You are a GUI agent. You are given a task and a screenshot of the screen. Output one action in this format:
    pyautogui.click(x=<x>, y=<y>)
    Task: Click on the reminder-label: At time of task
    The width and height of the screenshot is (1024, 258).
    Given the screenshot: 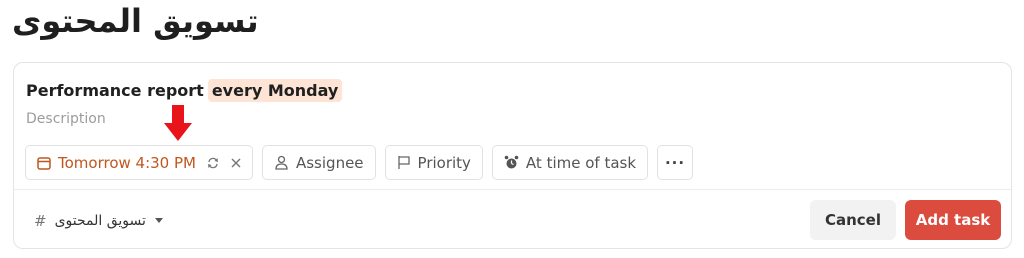 What is the action you would take?
    pyautogui.click(x=581, y=162)
    